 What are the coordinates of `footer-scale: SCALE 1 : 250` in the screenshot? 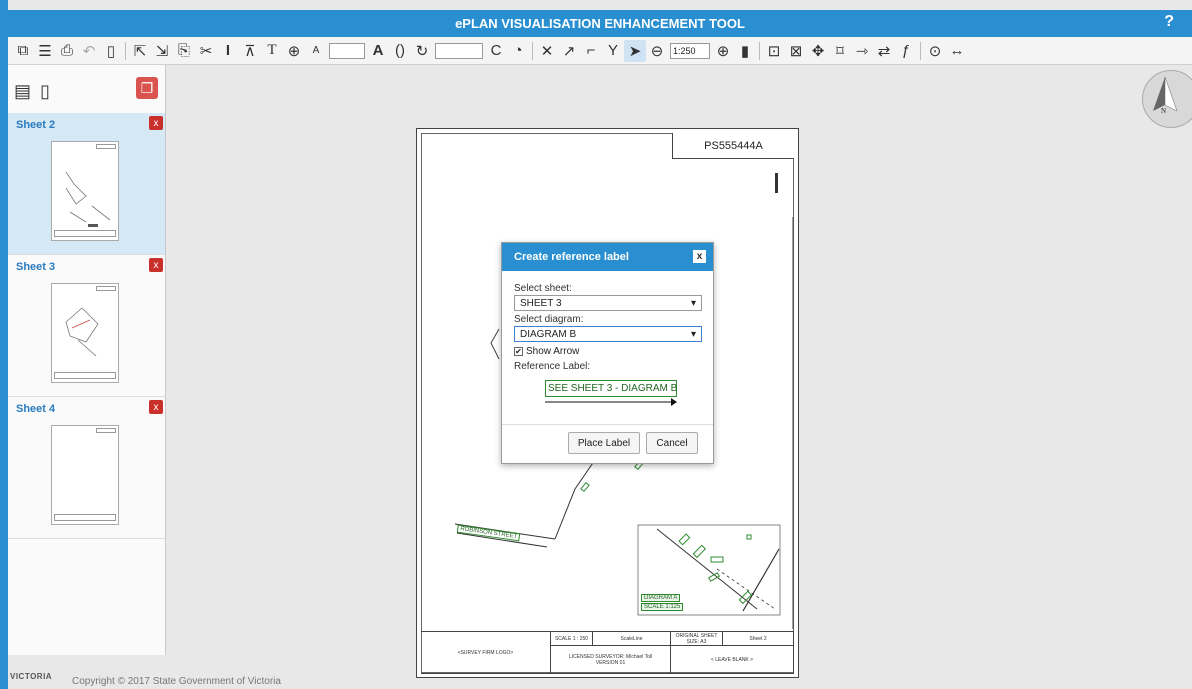 It's located at (572, 639).